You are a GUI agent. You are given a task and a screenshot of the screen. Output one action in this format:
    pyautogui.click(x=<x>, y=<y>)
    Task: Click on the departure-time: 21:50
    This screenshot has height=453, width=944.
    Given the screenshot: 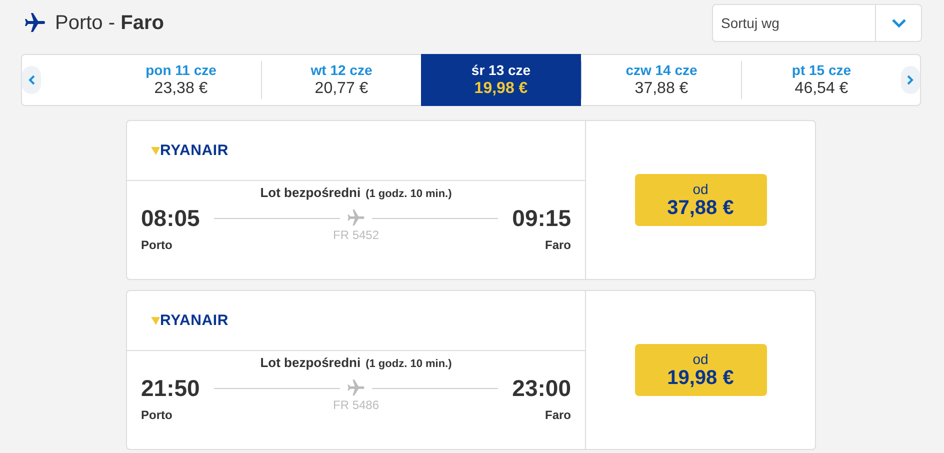 What is the action you would take?
    pyautogui.click(x=170, y=388)
    